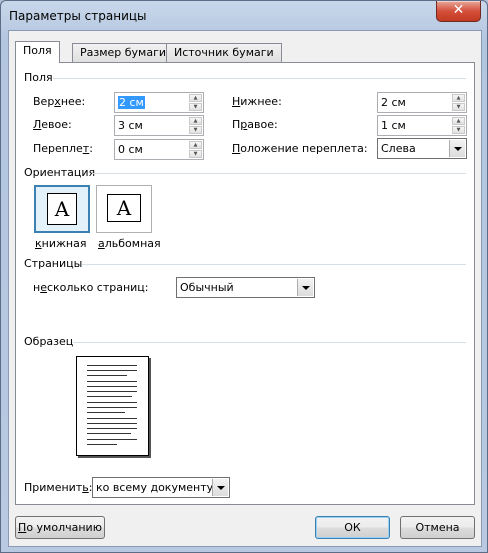 The height and width of the screenshot is (553, 488). What do you see at coordinates (58, 487) in the screenshot?
I see `apply-to-label: Применить:` at bounding box center [58, 487].